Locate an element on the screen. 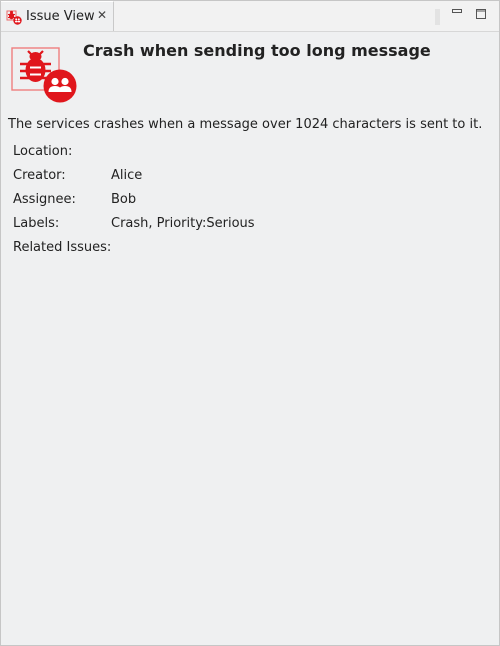 The width and height of the screenshot is (500, 646). tab-spacer is located at coordinates (437, 17).